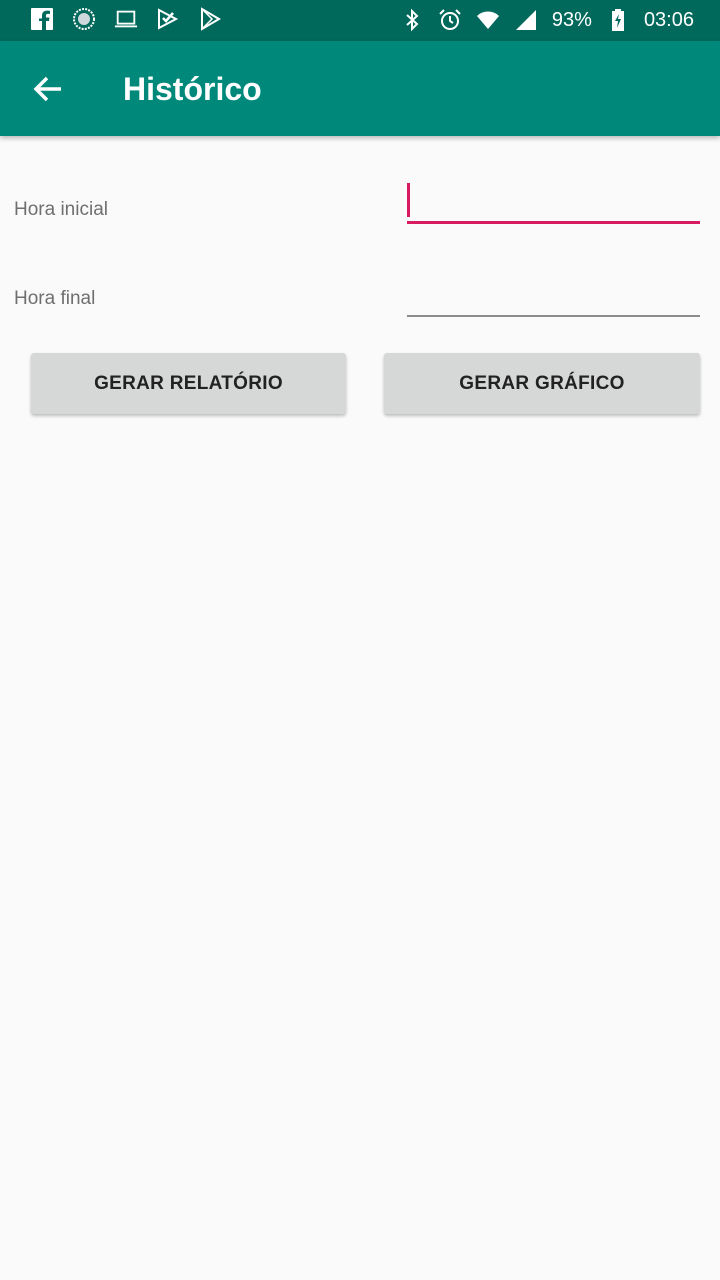 This screenshot has width=720, height=1280. What do you see at coordinates (525, 20) in the screenshot?
I see `signal-icon` at bounding box center [525, 20].